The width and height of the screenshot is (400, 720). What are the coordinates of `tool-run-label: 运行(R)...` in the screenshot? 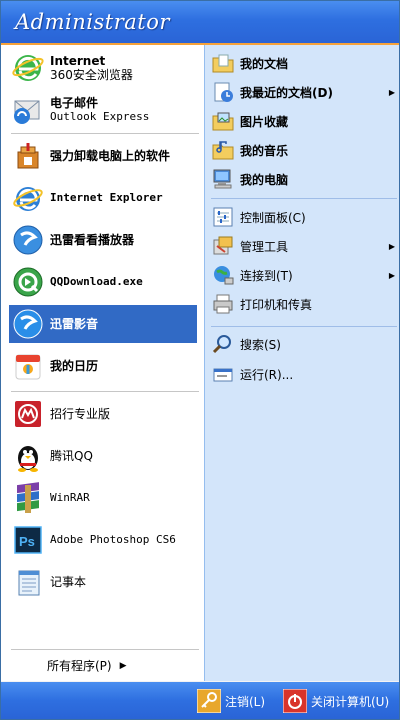 It's located at (267, 374).